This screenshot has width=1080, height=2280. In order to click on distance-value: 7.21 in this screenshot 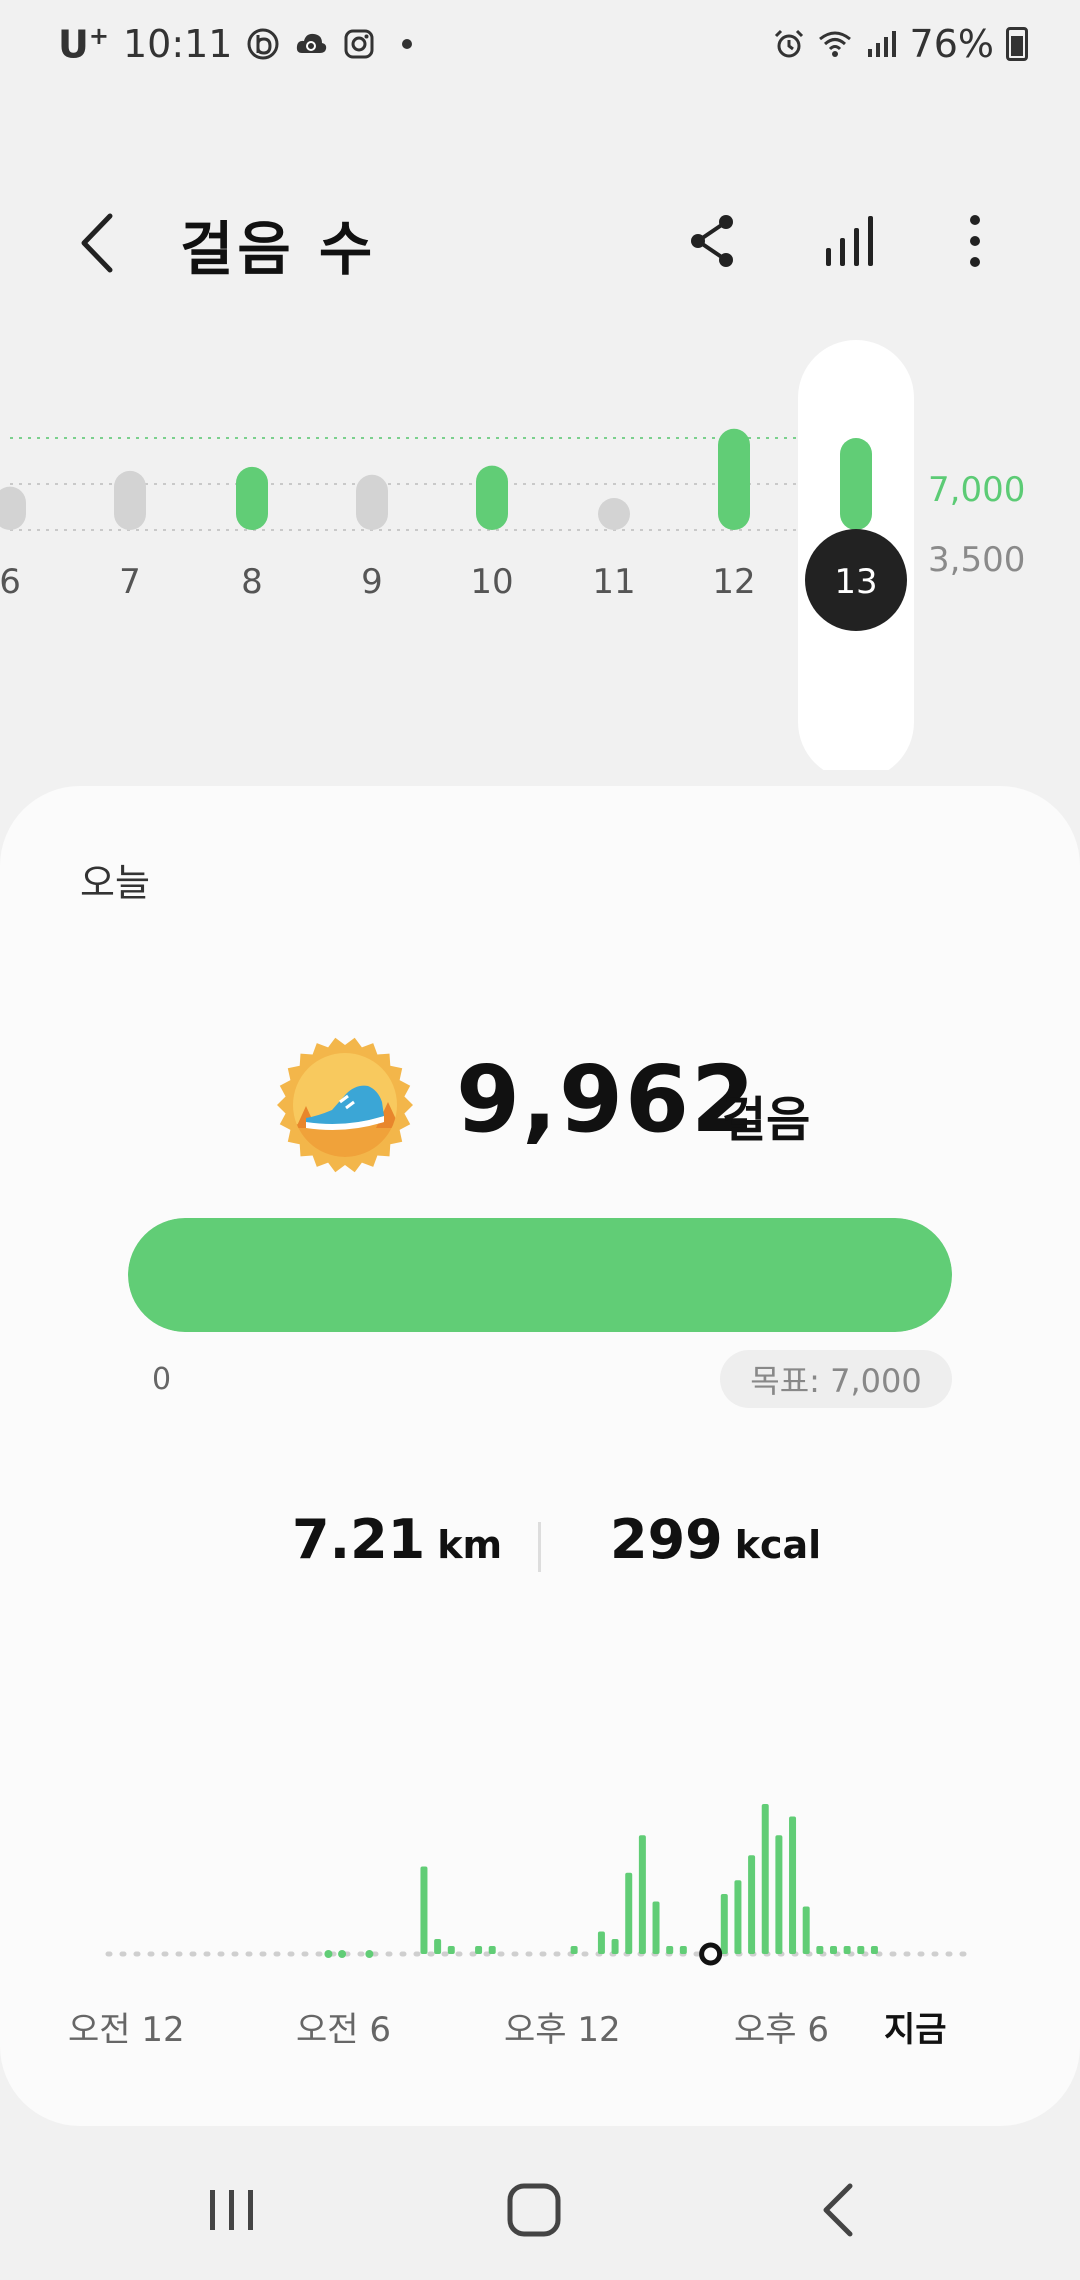, I will do `click(359, 1539)`.